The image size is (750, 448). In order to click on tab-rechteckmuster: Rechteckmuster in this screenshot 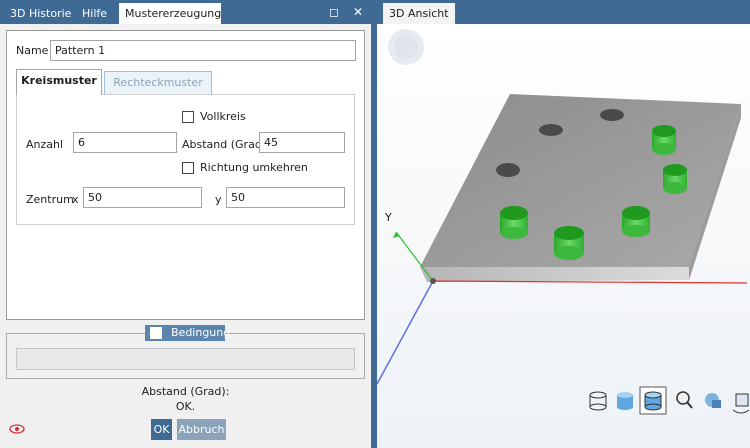, I will do `click(158, 83)`.